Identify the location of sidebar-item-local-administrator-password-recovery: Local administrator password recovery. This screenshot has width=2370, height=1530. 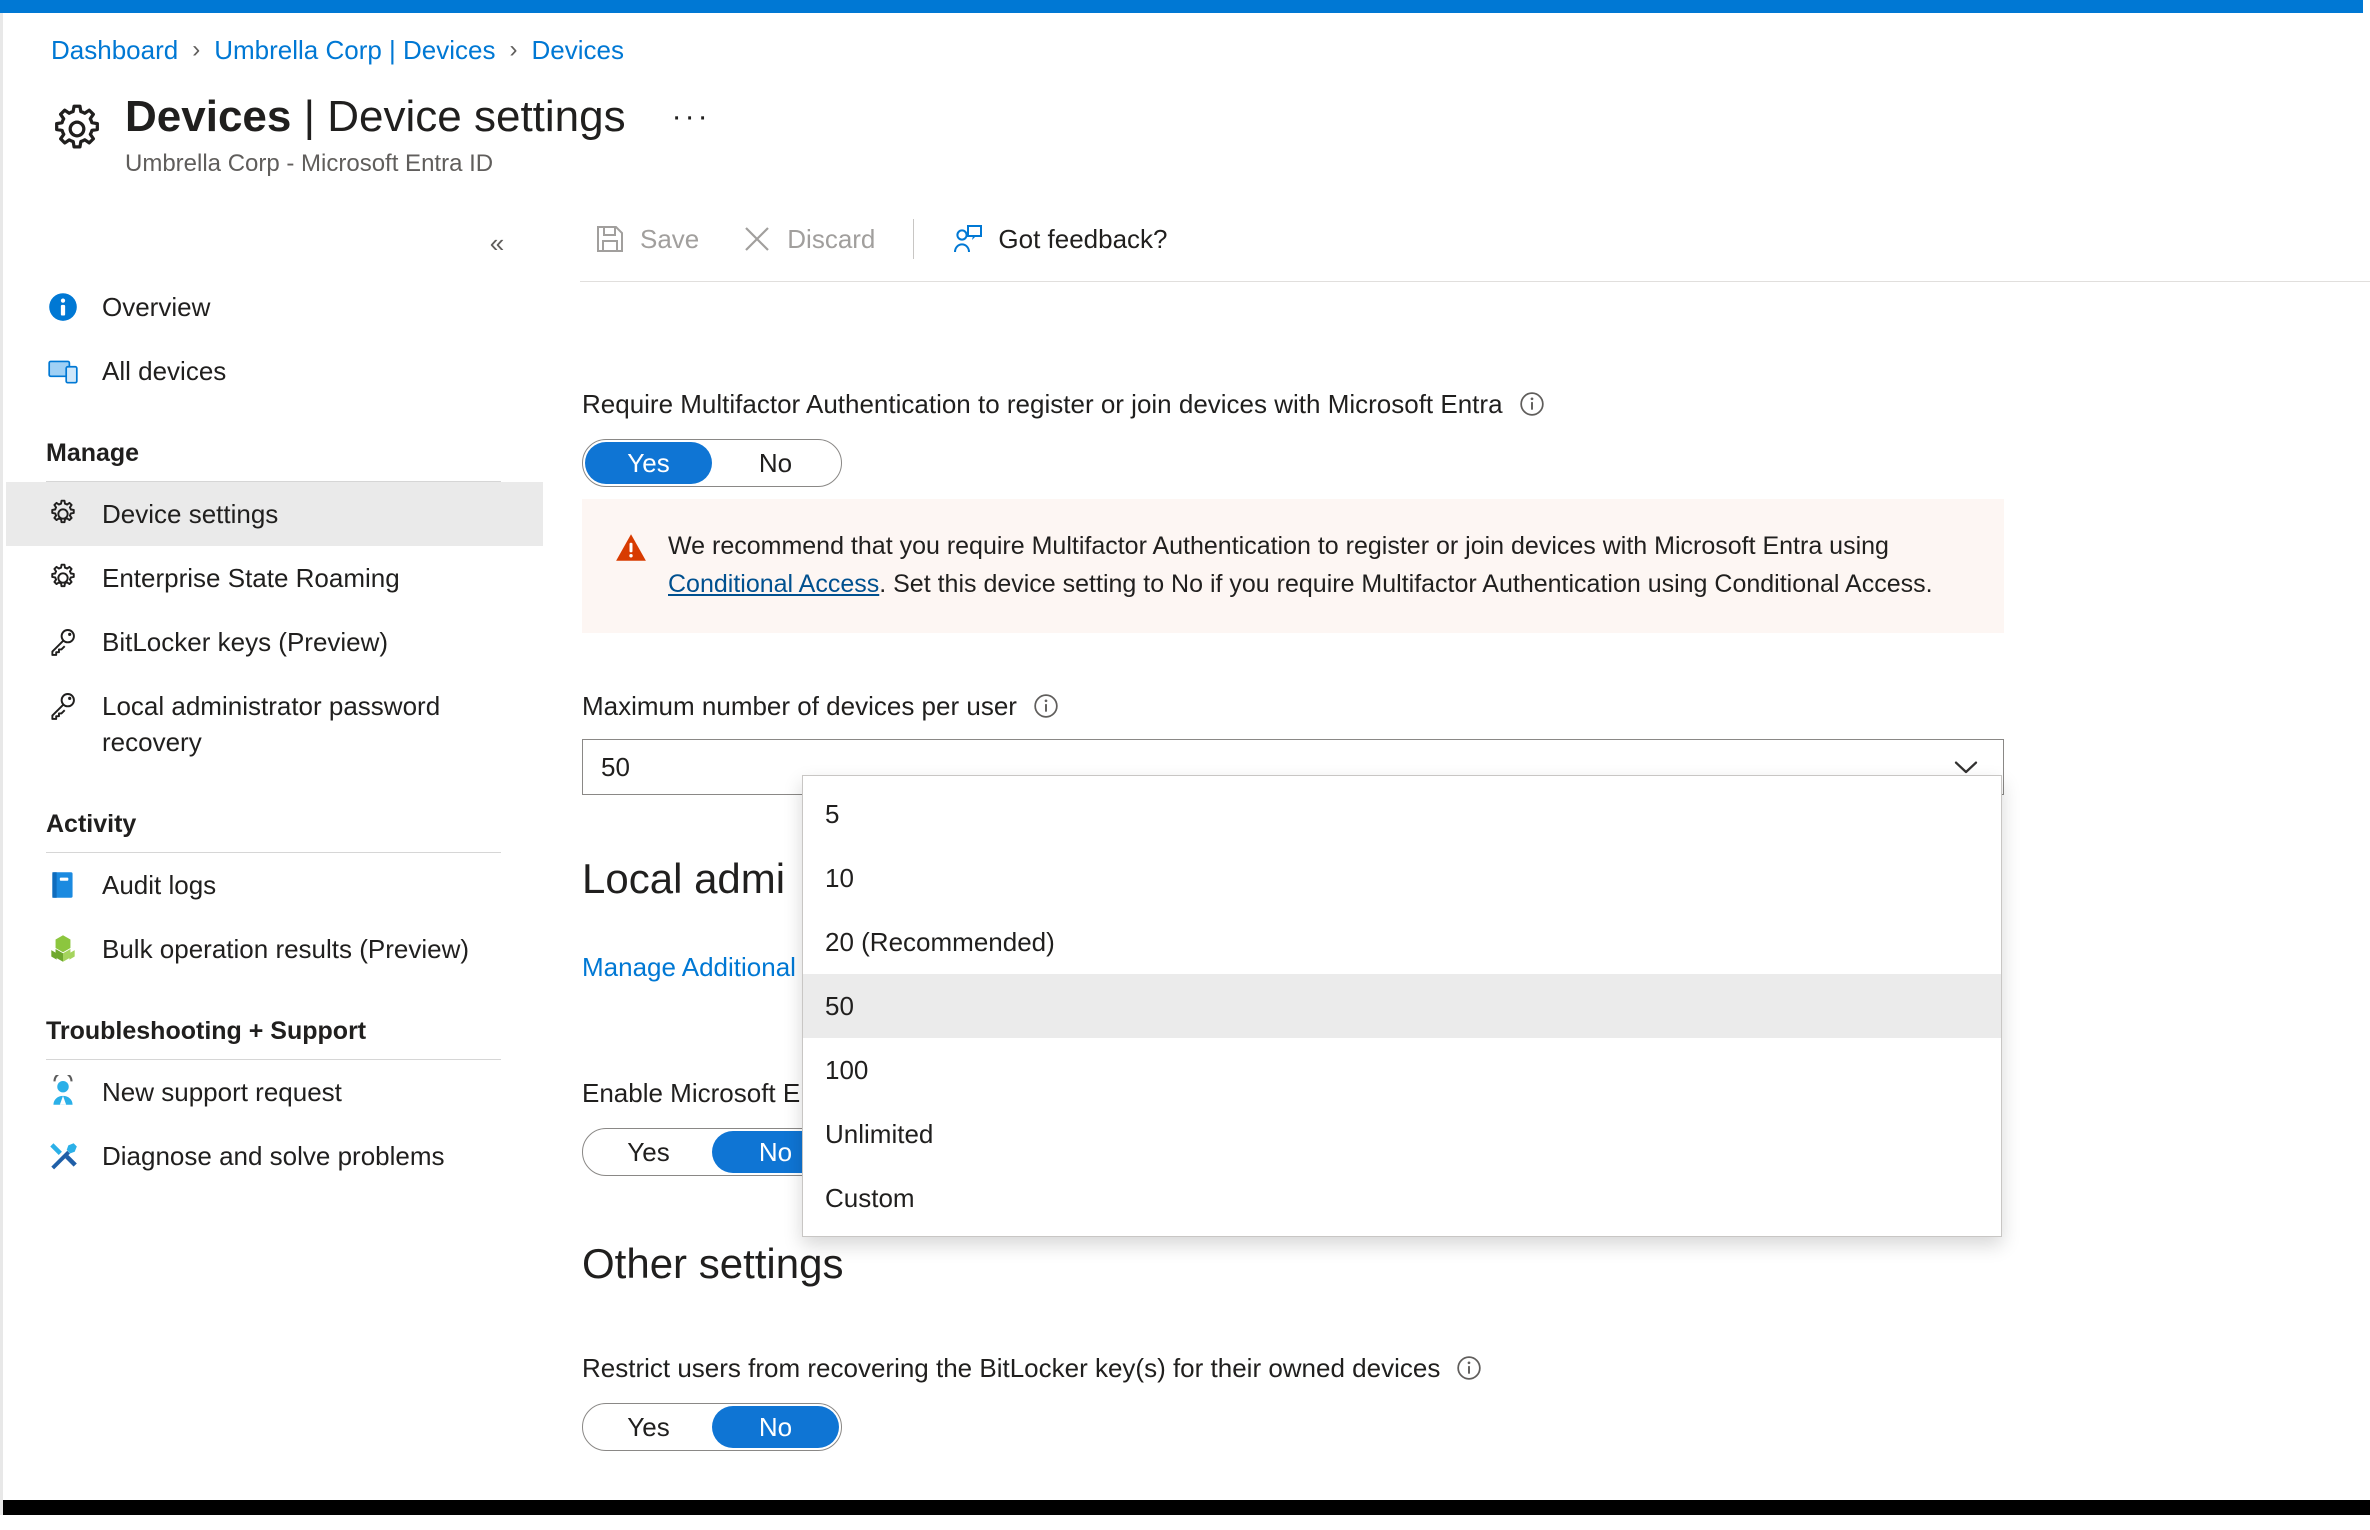
(274, 724).